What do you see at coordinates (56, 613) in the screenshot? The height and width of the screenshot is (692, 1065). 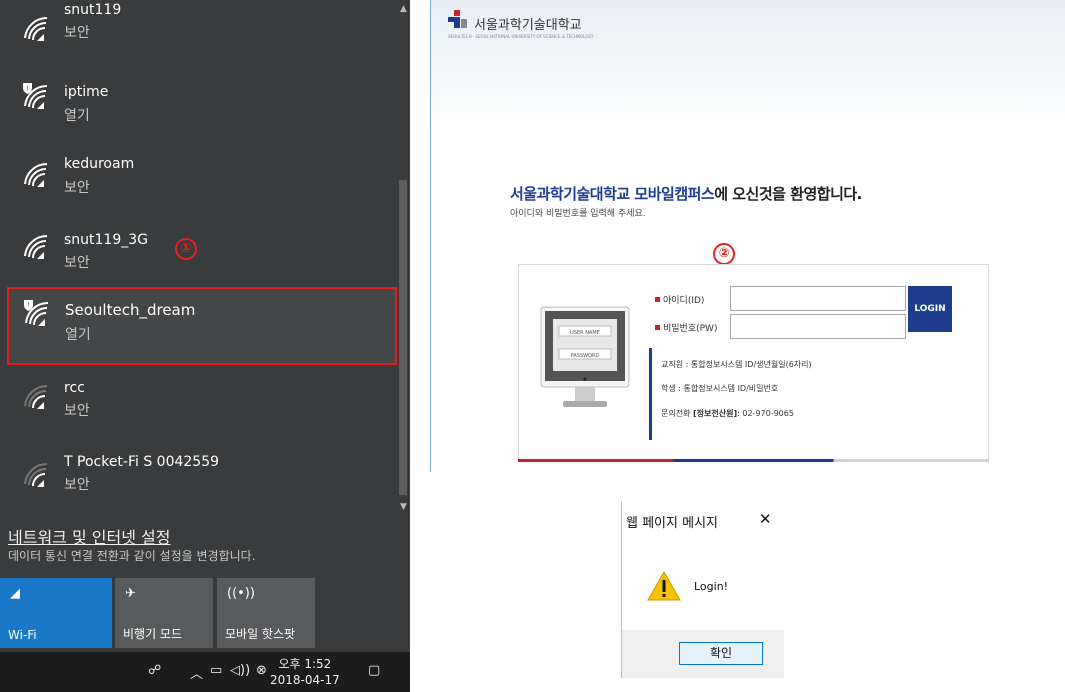 I see `wifi-toggle-tile: ◢ Wi-Fi` at bounding box center [56, 613].